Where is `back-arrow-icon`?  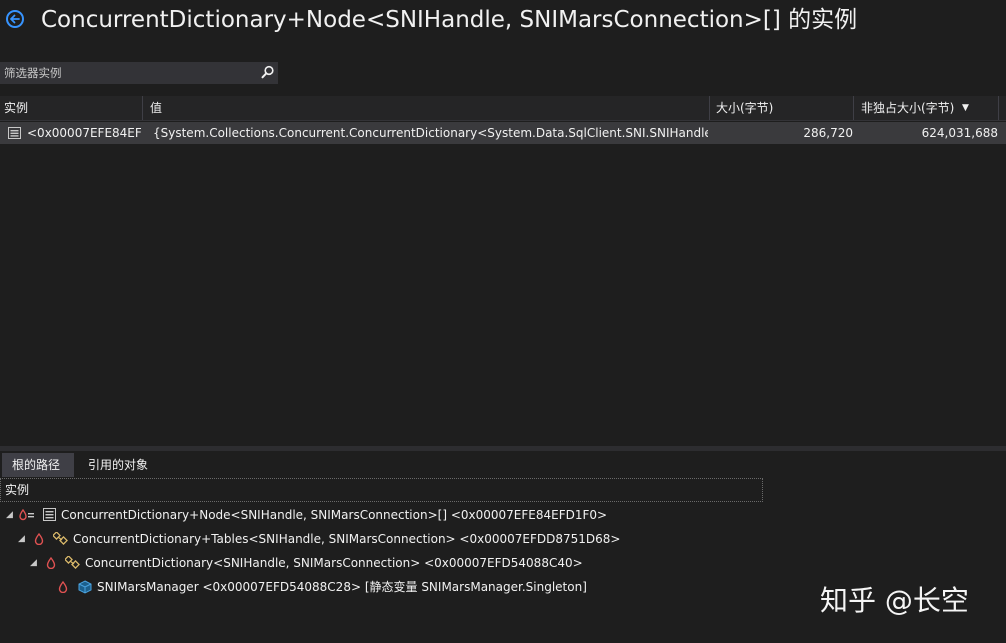 back-arrow-icon is located at coordinates (15, 19).